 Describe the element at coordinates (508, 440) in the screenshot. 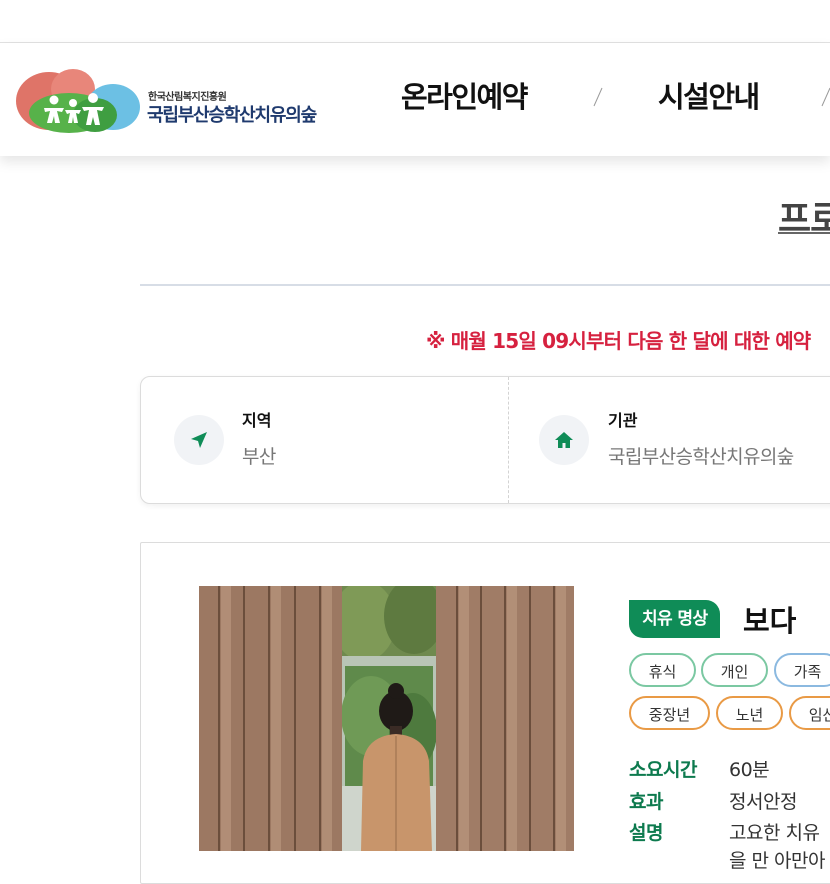

I see `info-divider` at that location.